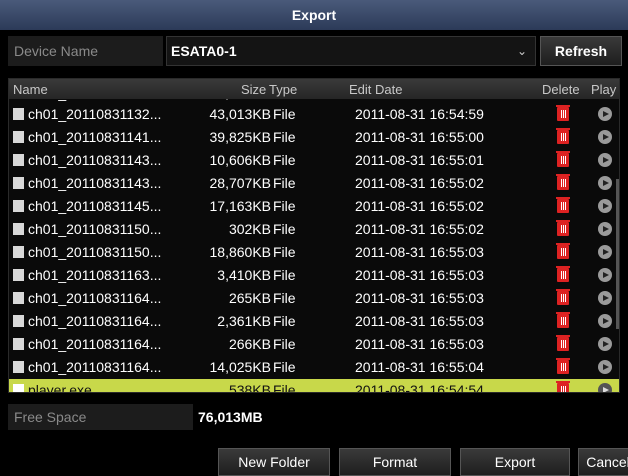 This screenshot has width=628, height=476. Describe the element at coordinates (581, 51) in the screenshot. I see `refresh-button: Refresh` at that location.